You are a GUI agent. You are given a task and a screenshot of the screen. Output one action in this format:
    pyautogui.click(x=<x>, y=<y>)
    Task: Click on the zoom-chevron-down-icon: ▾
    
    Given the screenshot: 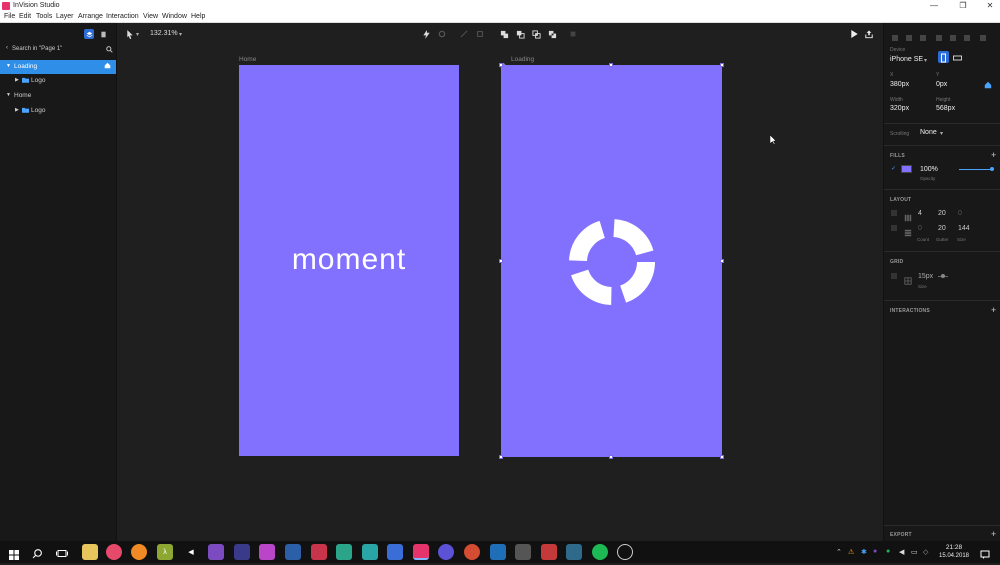 What is the action you would take?
    pyautogui.click(x=180, y=34)
    